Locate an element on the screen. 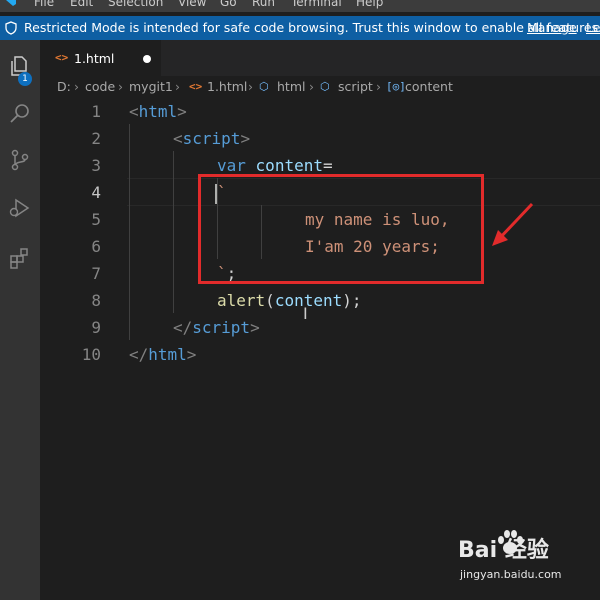  annotation-highlight-box is located at coordinates (341, 229).